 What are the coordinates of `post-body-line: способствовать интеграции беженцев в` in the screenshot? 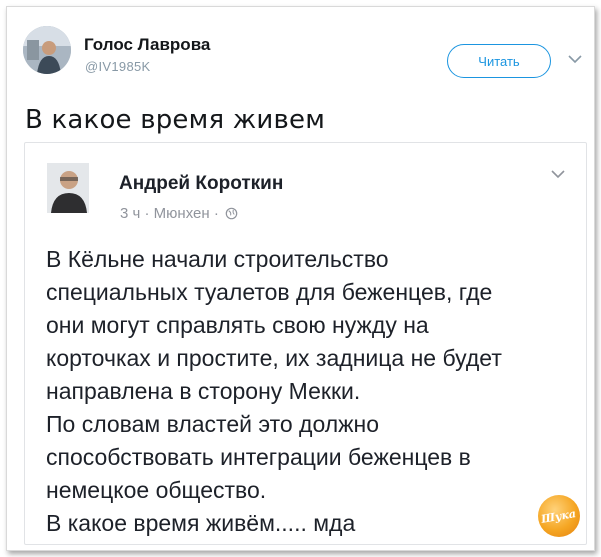 It's located at (258, 457).